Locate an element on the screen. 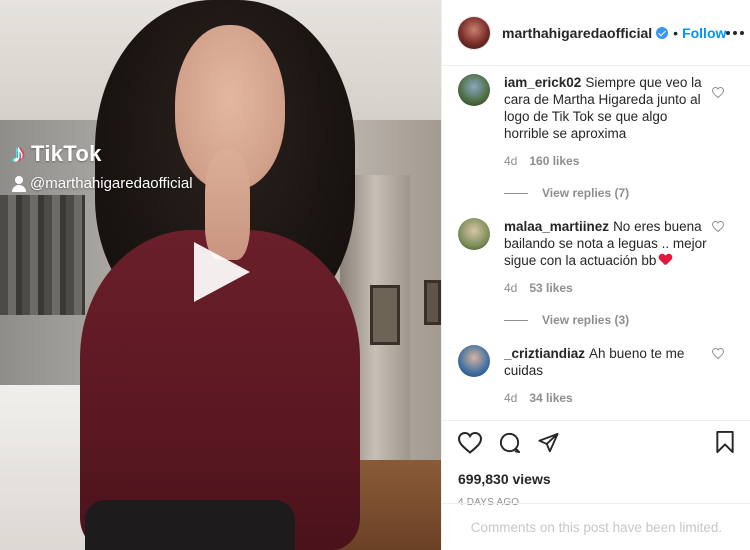 The image size is (750, 550). heart-icon is located at coordinates (470, 445).